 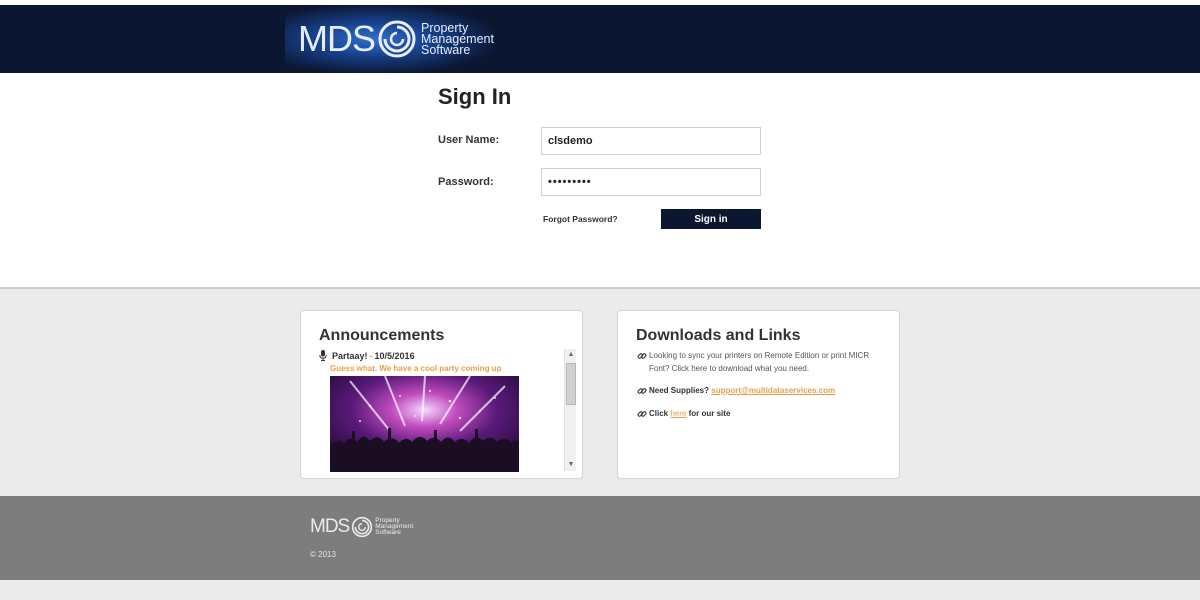 What do you see at coordinates (600, 39) in the screenshot?
I see `site-header: MDS Property Management Software` at bounding box center [600, 39].